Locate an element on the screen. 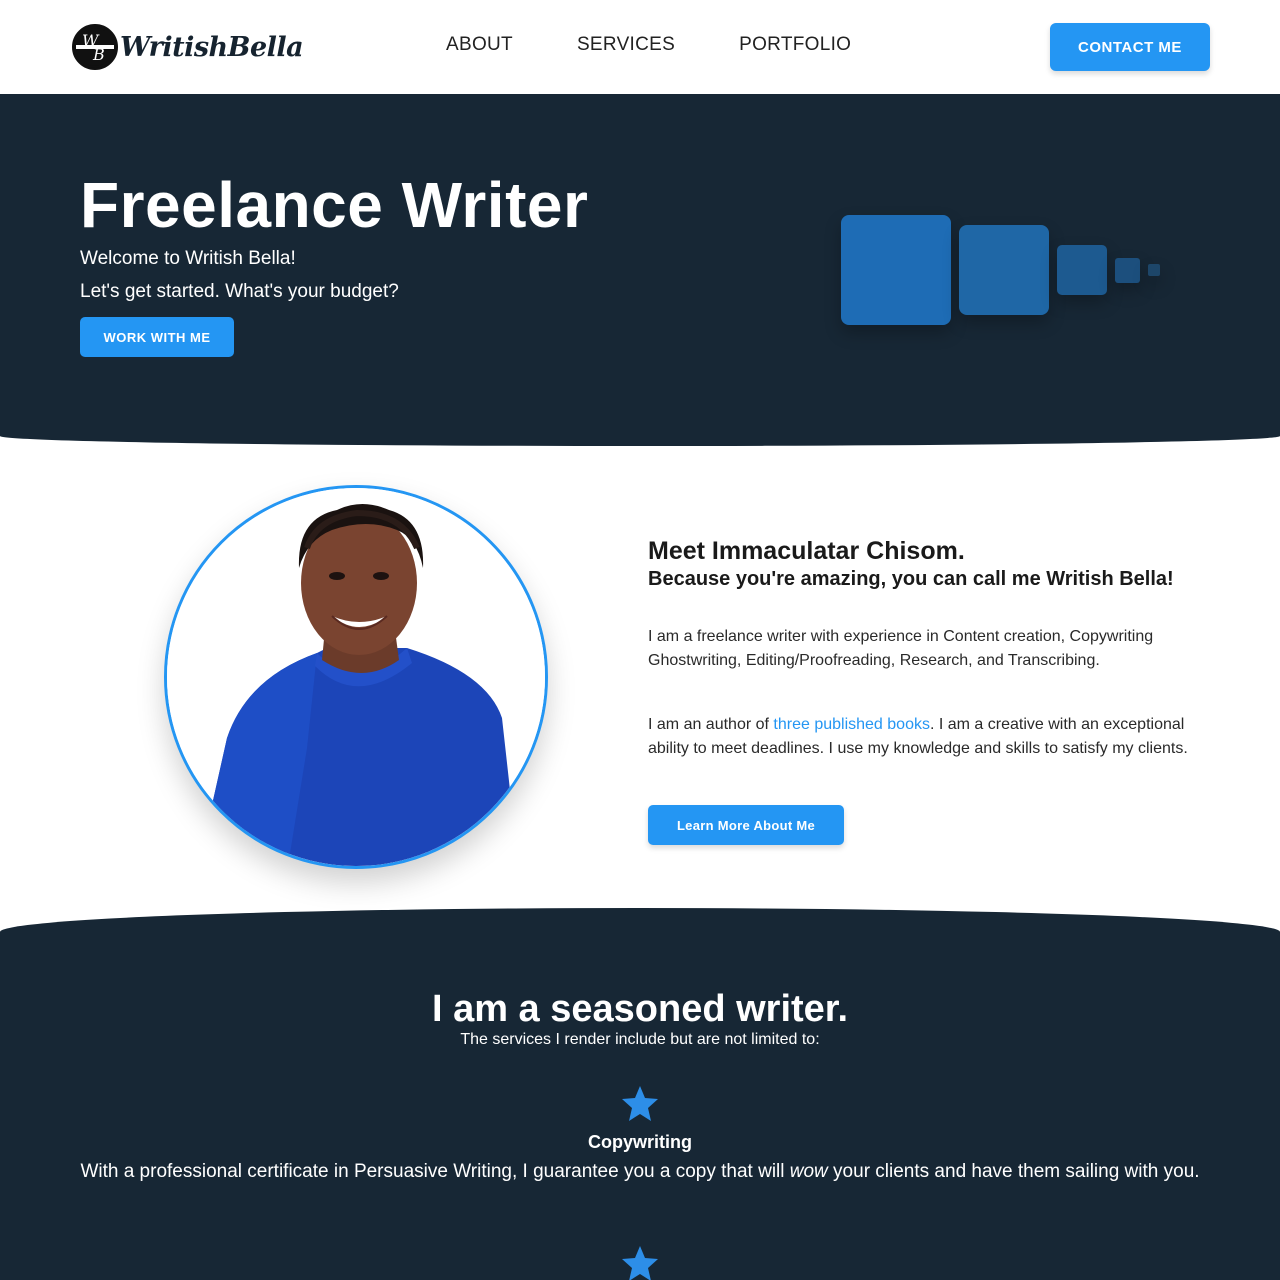 This screenshot has height=1280, width=1280. portrait-illustration is located at coordinates (356, 677).